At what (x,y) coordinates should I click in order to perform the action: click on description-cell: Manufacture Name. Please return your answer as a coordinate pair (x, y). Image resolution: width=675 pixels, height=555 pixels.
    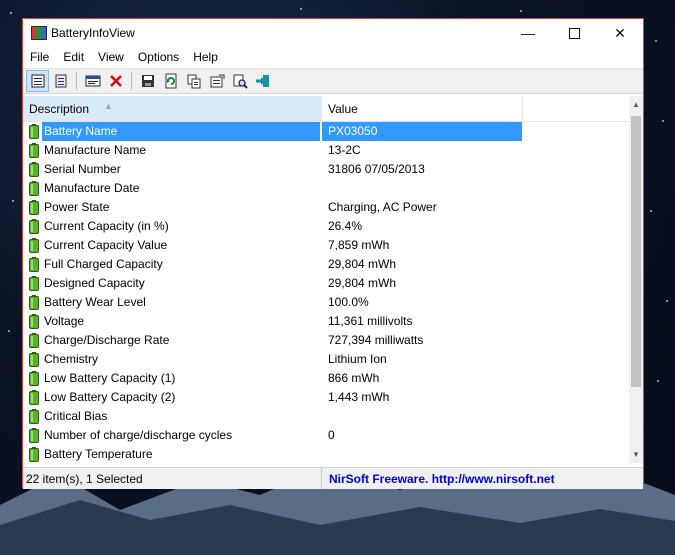
    Looking at the image, I should click on (95, 150).